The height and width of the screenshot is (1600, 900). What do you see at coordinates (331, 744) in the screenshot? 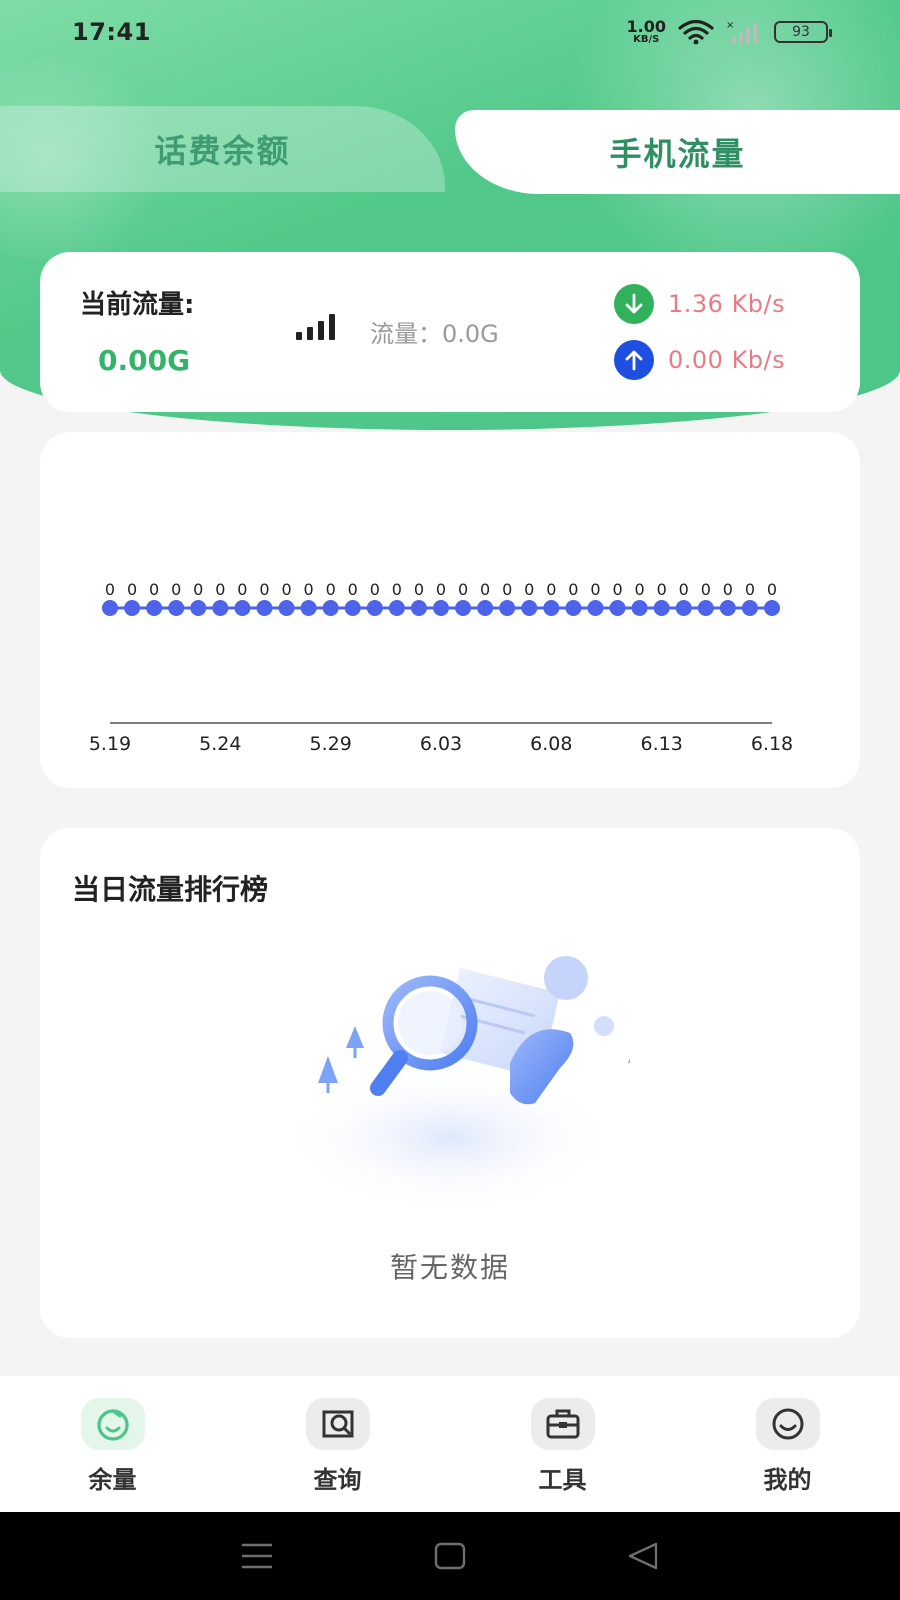
I see `x-tick-label: 5.29` at bounding box center [331, 744].